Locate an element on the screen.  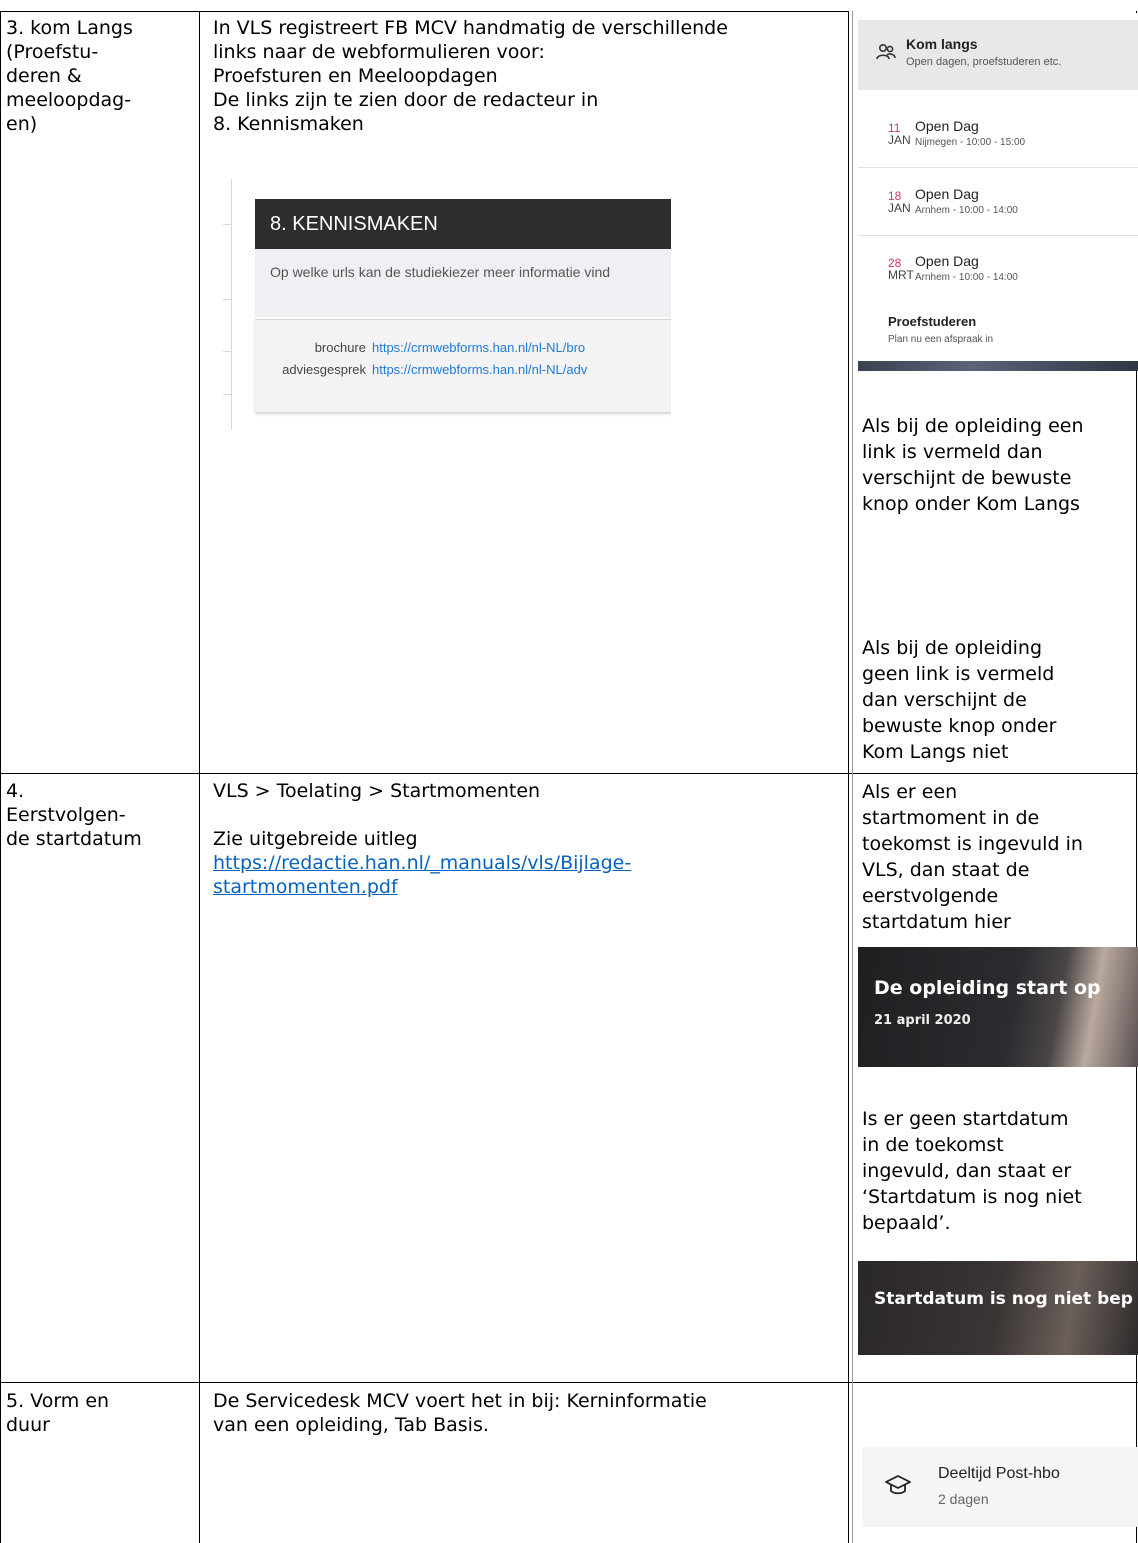
row5-label: 5. Vorm en duur is located at coordinates (57, 1413).